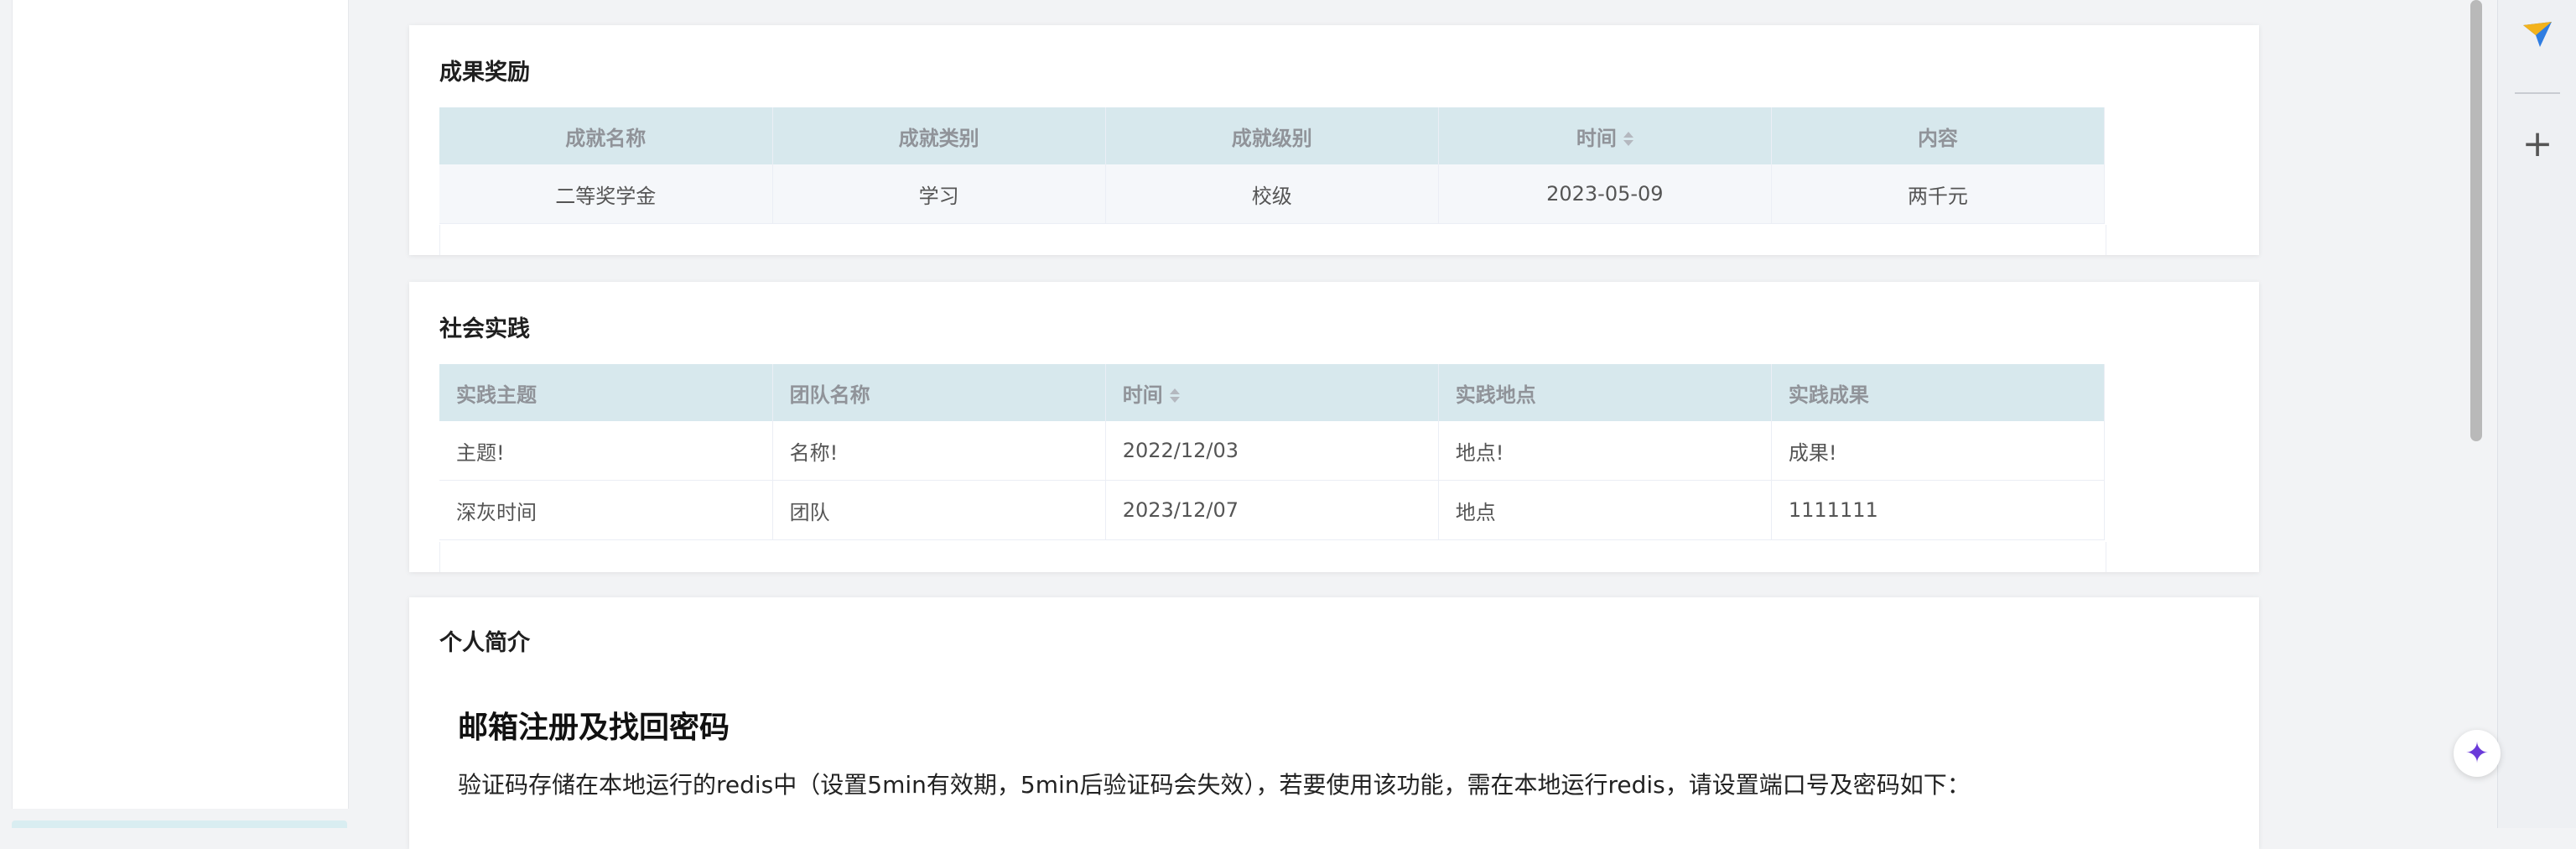 This screenshot has width=2576, height=849. I want to click on table-row: 二等奖学金 学习 校级 2023-05-09 两千元, so click(1272, 194).